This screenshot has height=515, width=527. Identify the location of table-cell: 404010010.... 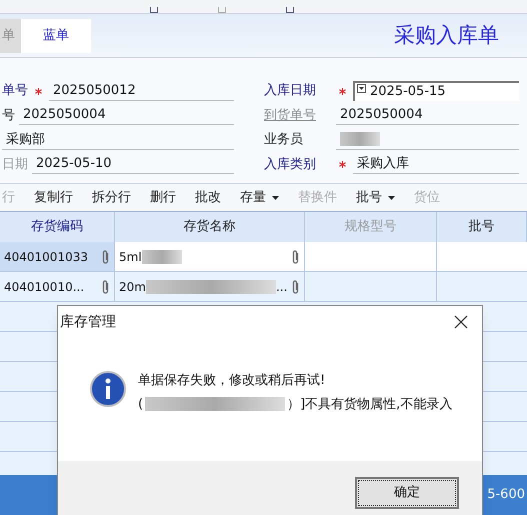
(57, 287).